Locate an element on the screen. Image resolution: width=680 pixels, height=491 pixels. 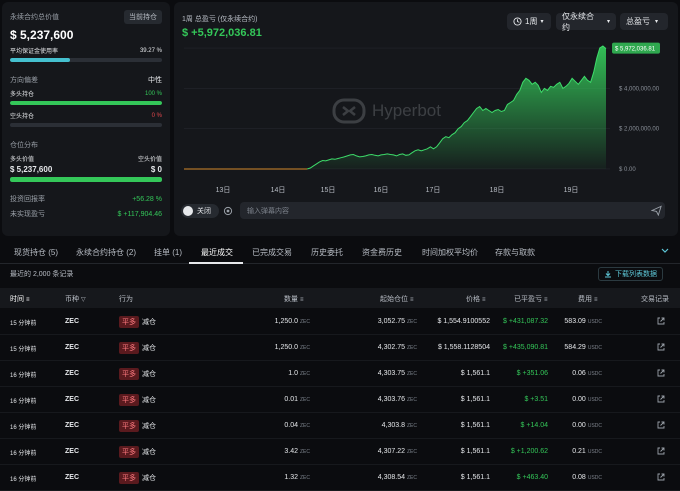
upnl-label: 未实现盈亏 is located at coordinates (27, 214).